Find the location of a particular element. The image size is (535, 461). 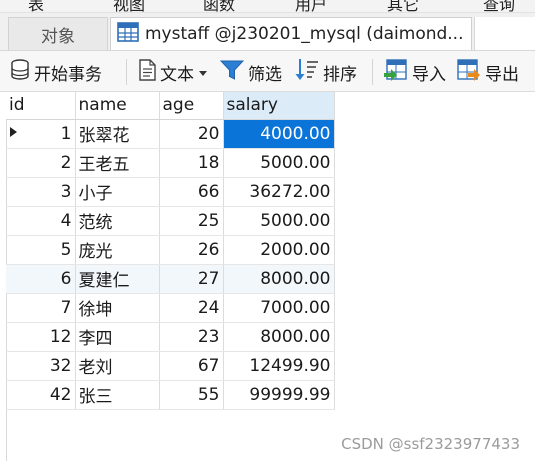

cell-name: 王老五 is located at coordinates (117, 163).